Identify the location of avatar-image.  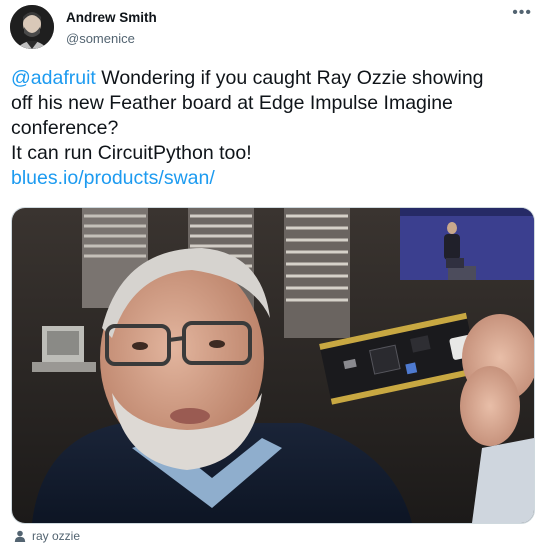
(32, 27).